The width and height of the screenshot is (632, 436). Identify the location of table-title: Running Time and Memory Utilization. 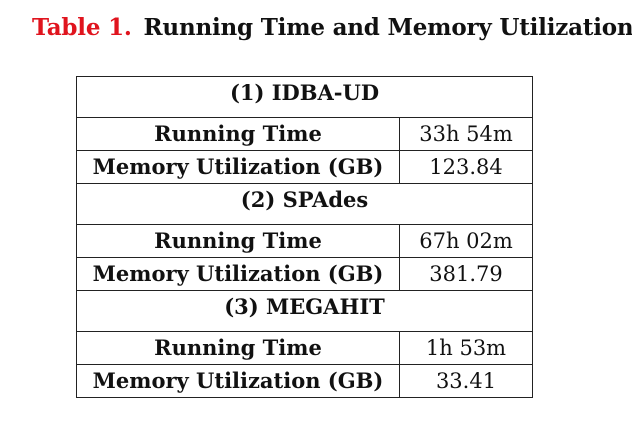
(387, 27).